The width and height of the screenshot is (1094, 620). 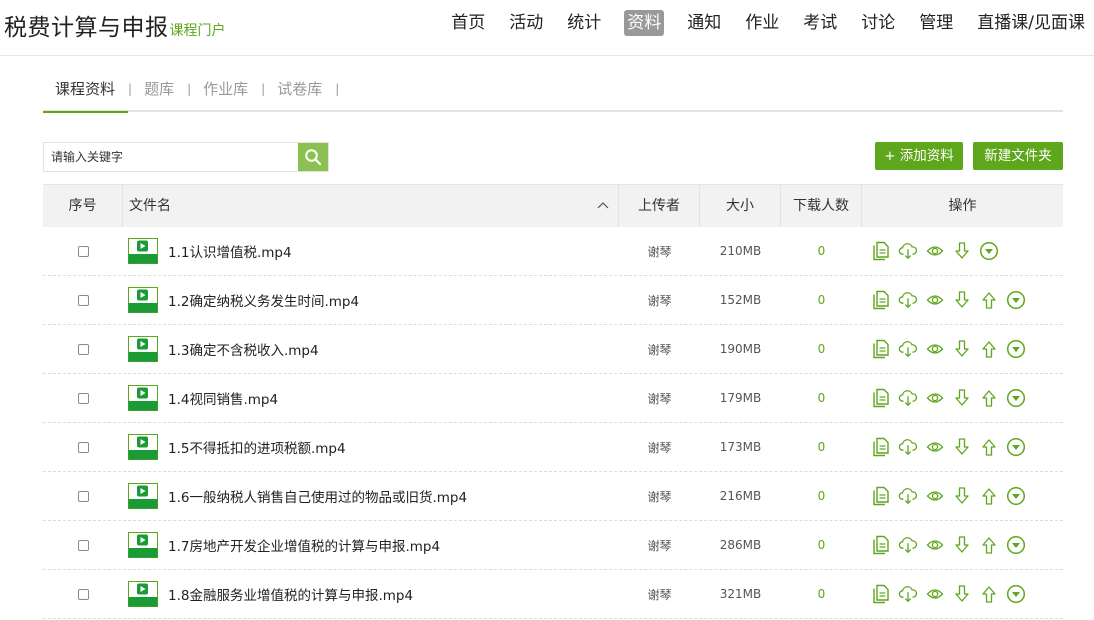 What do you see at coordinates (223, 398) in the screenshot?
I see `file-name-link: 1.4视同销售.mp4` at bounding box center [223, 398].